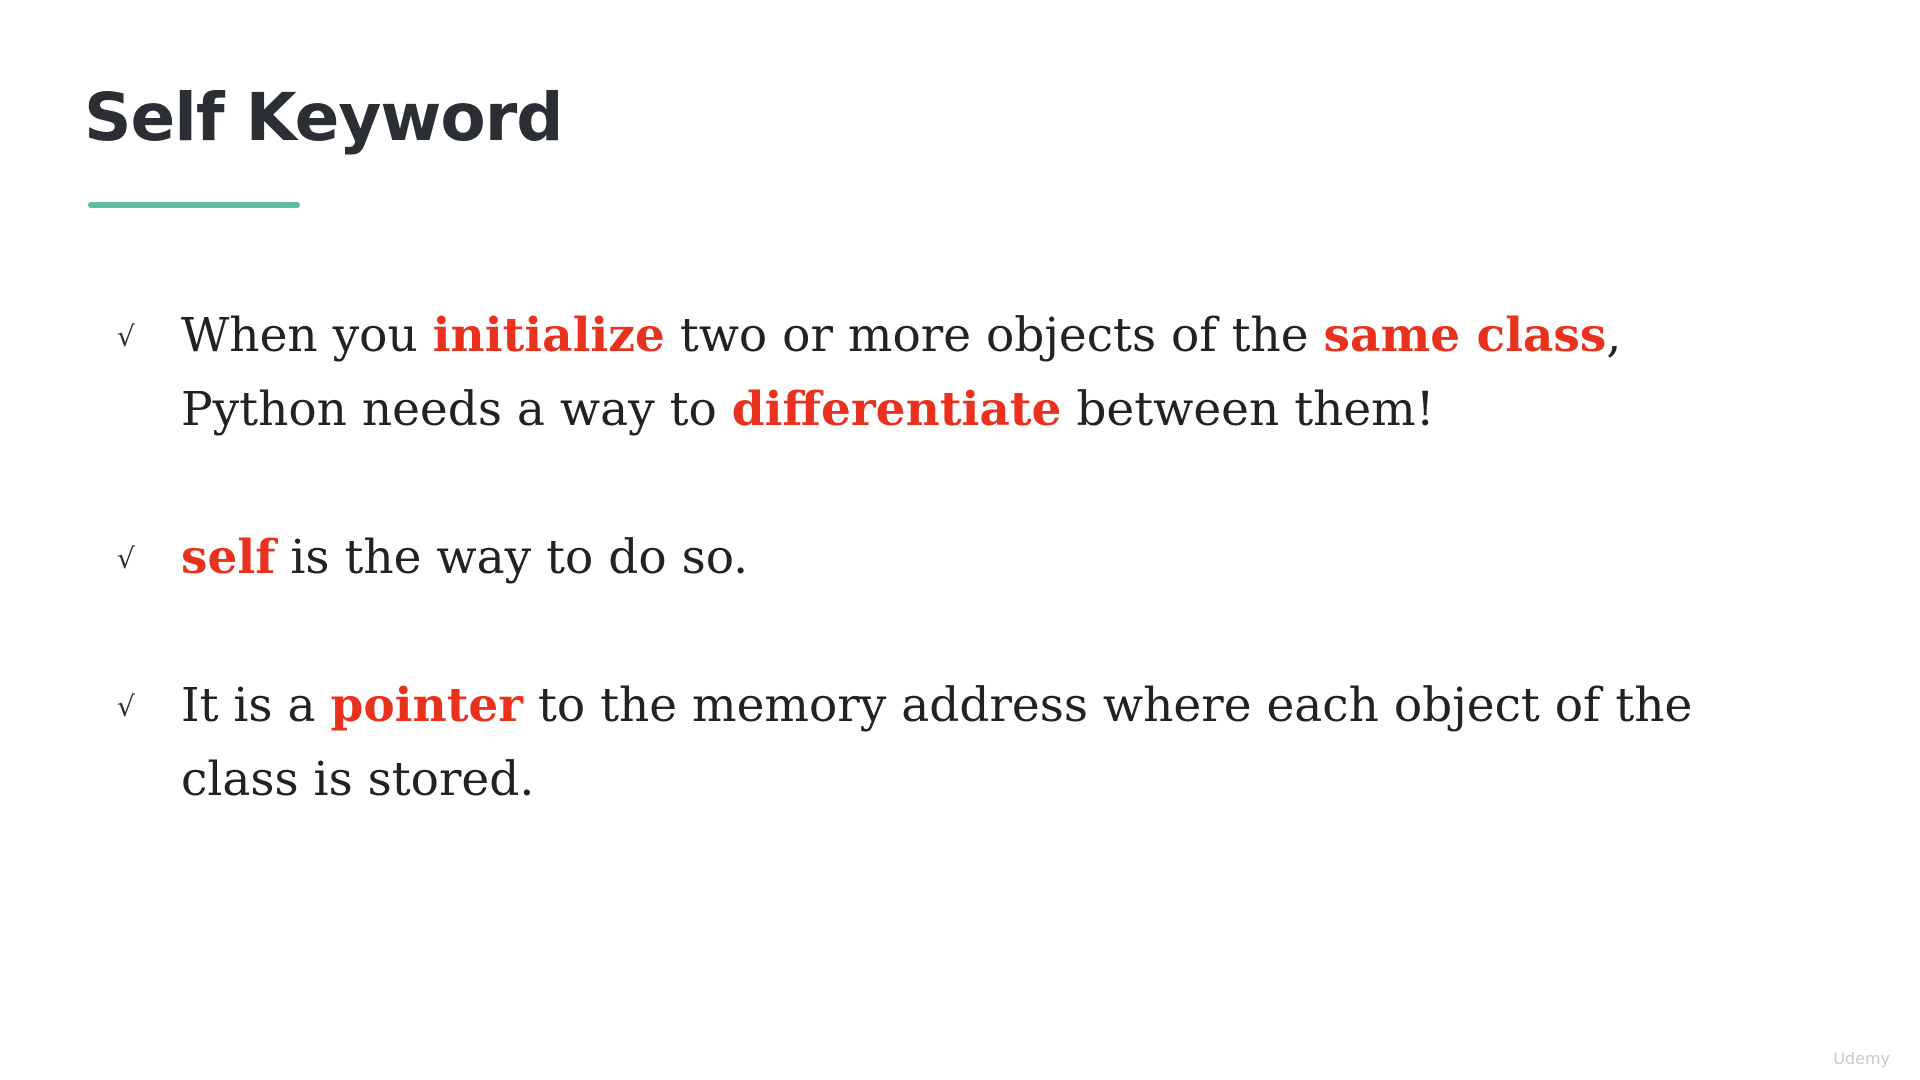  I want to click on text-segment: It is a, so click(256, 705).